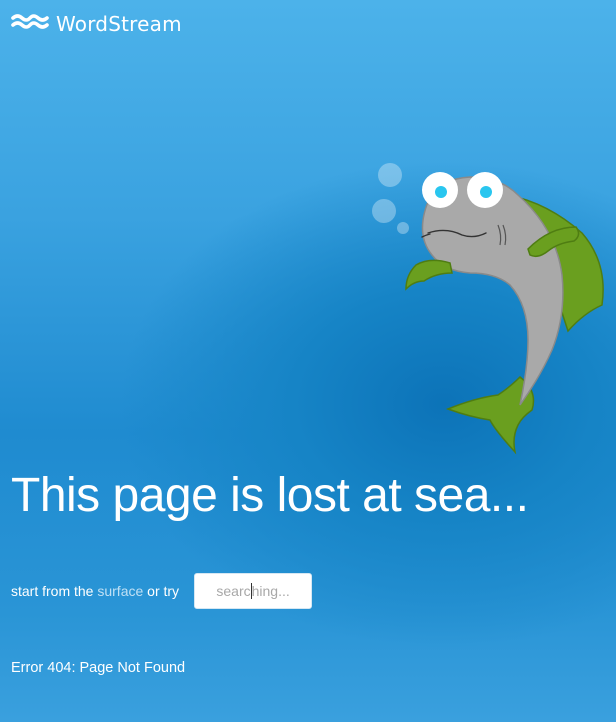  What do you see at coordinates (233, 591) in the screenshot?
I see `search-value-start: searc` at bounding box center [233, 591].